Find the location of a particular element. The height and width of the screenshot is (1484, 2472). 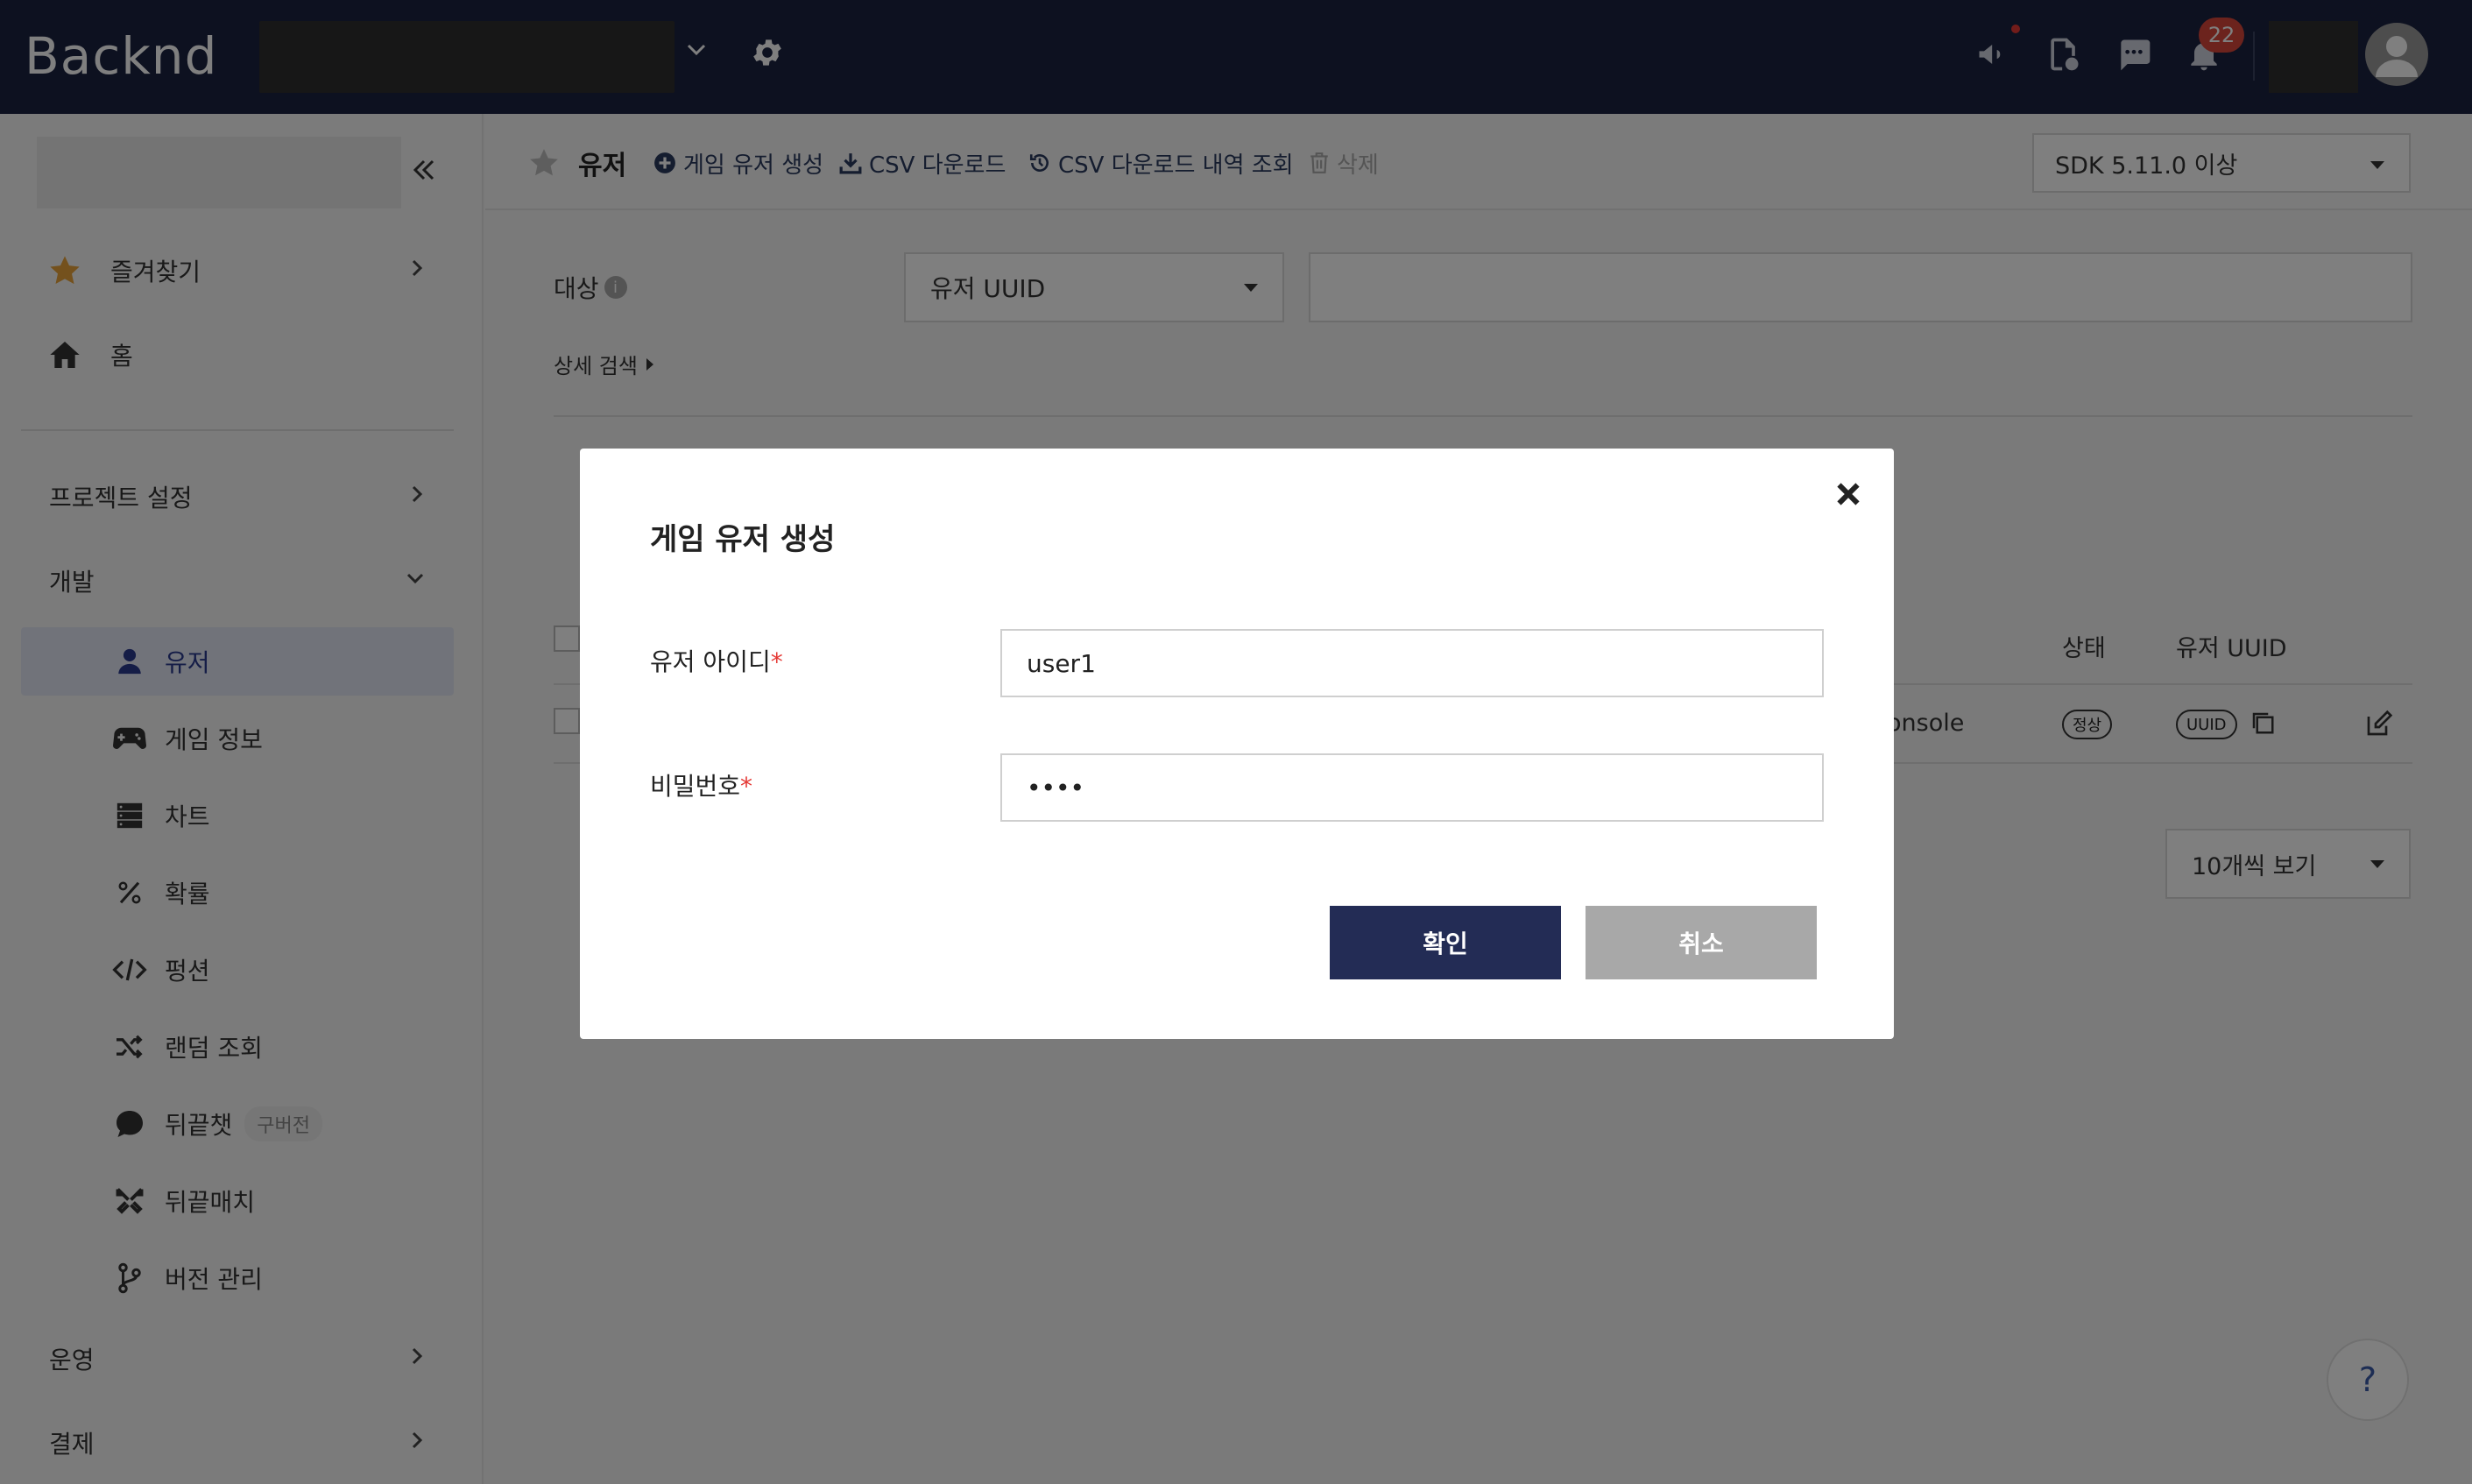

user-id-label: 유저 아이디* is located at coordinates (716, 660).